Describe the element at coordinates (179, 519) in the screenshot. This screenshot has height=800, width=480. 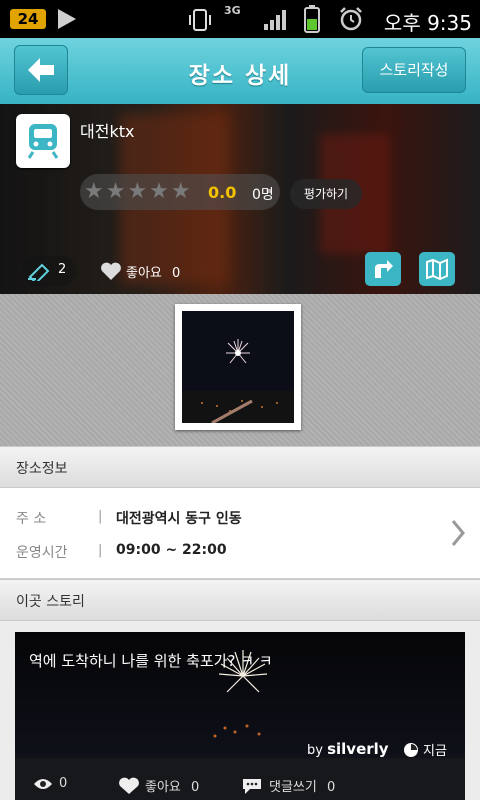
I see `address-value: 대전광역시 동구 인동` at that location.